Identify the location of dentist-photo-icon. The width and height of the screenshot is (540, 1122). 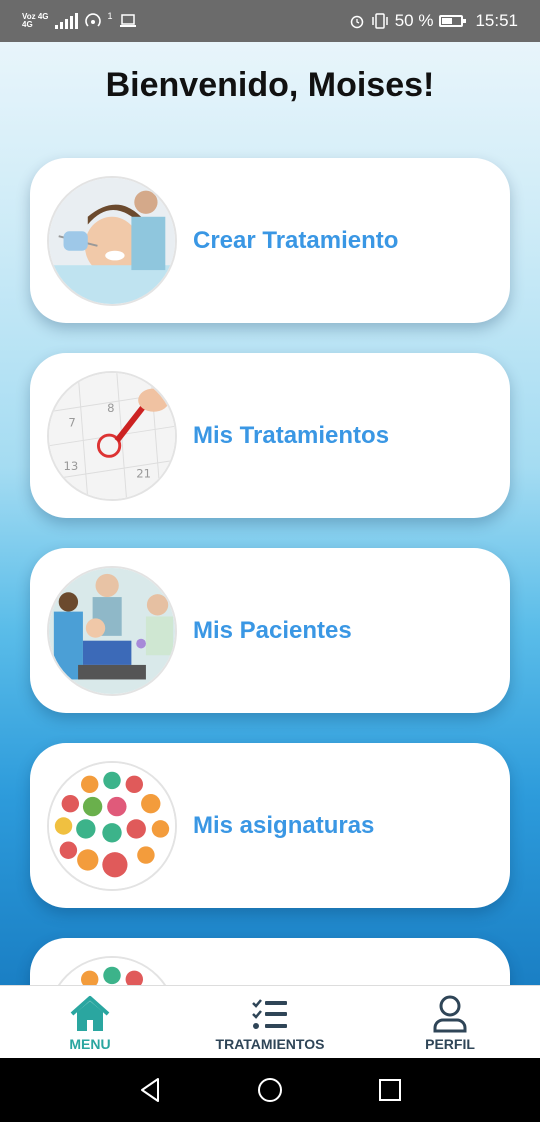
(112, 240).